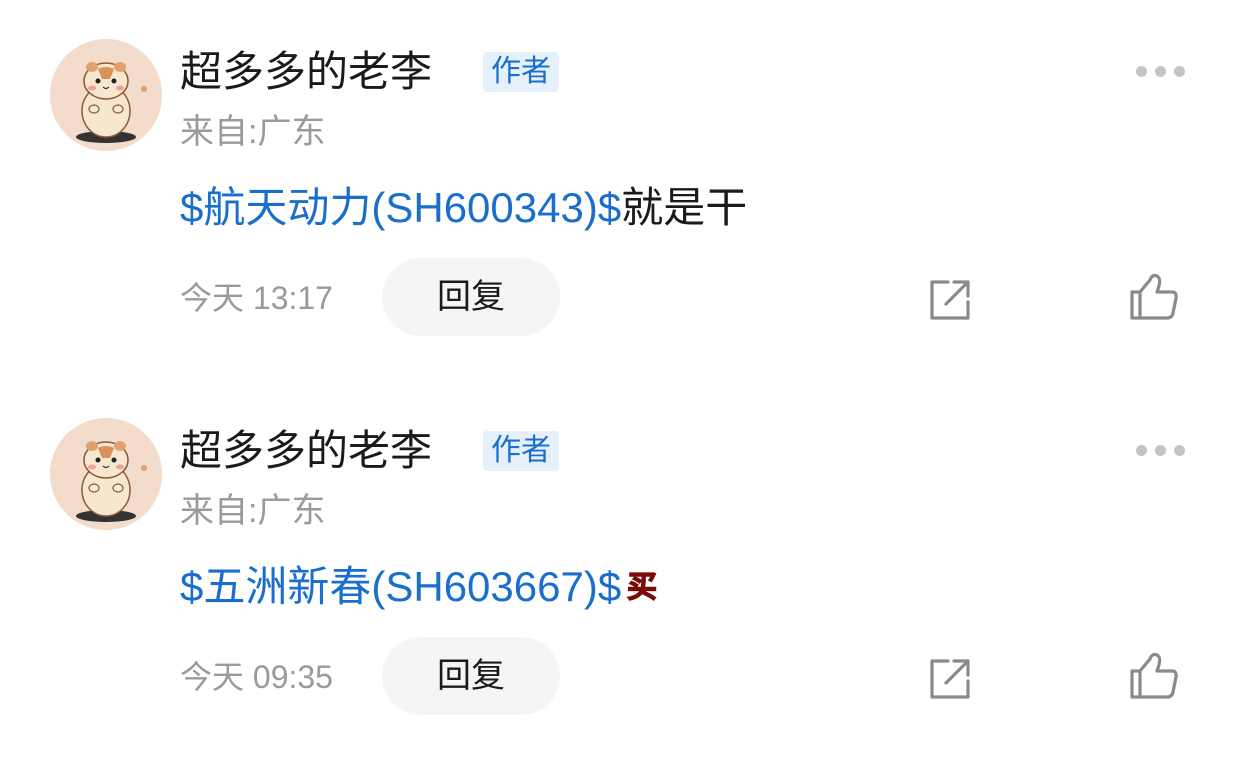 This screenshot has width=1236, height=783. Describe the element at coordinates (256, 677) in the screenshot. I see `timestamp: 今天 09:35` at that location.